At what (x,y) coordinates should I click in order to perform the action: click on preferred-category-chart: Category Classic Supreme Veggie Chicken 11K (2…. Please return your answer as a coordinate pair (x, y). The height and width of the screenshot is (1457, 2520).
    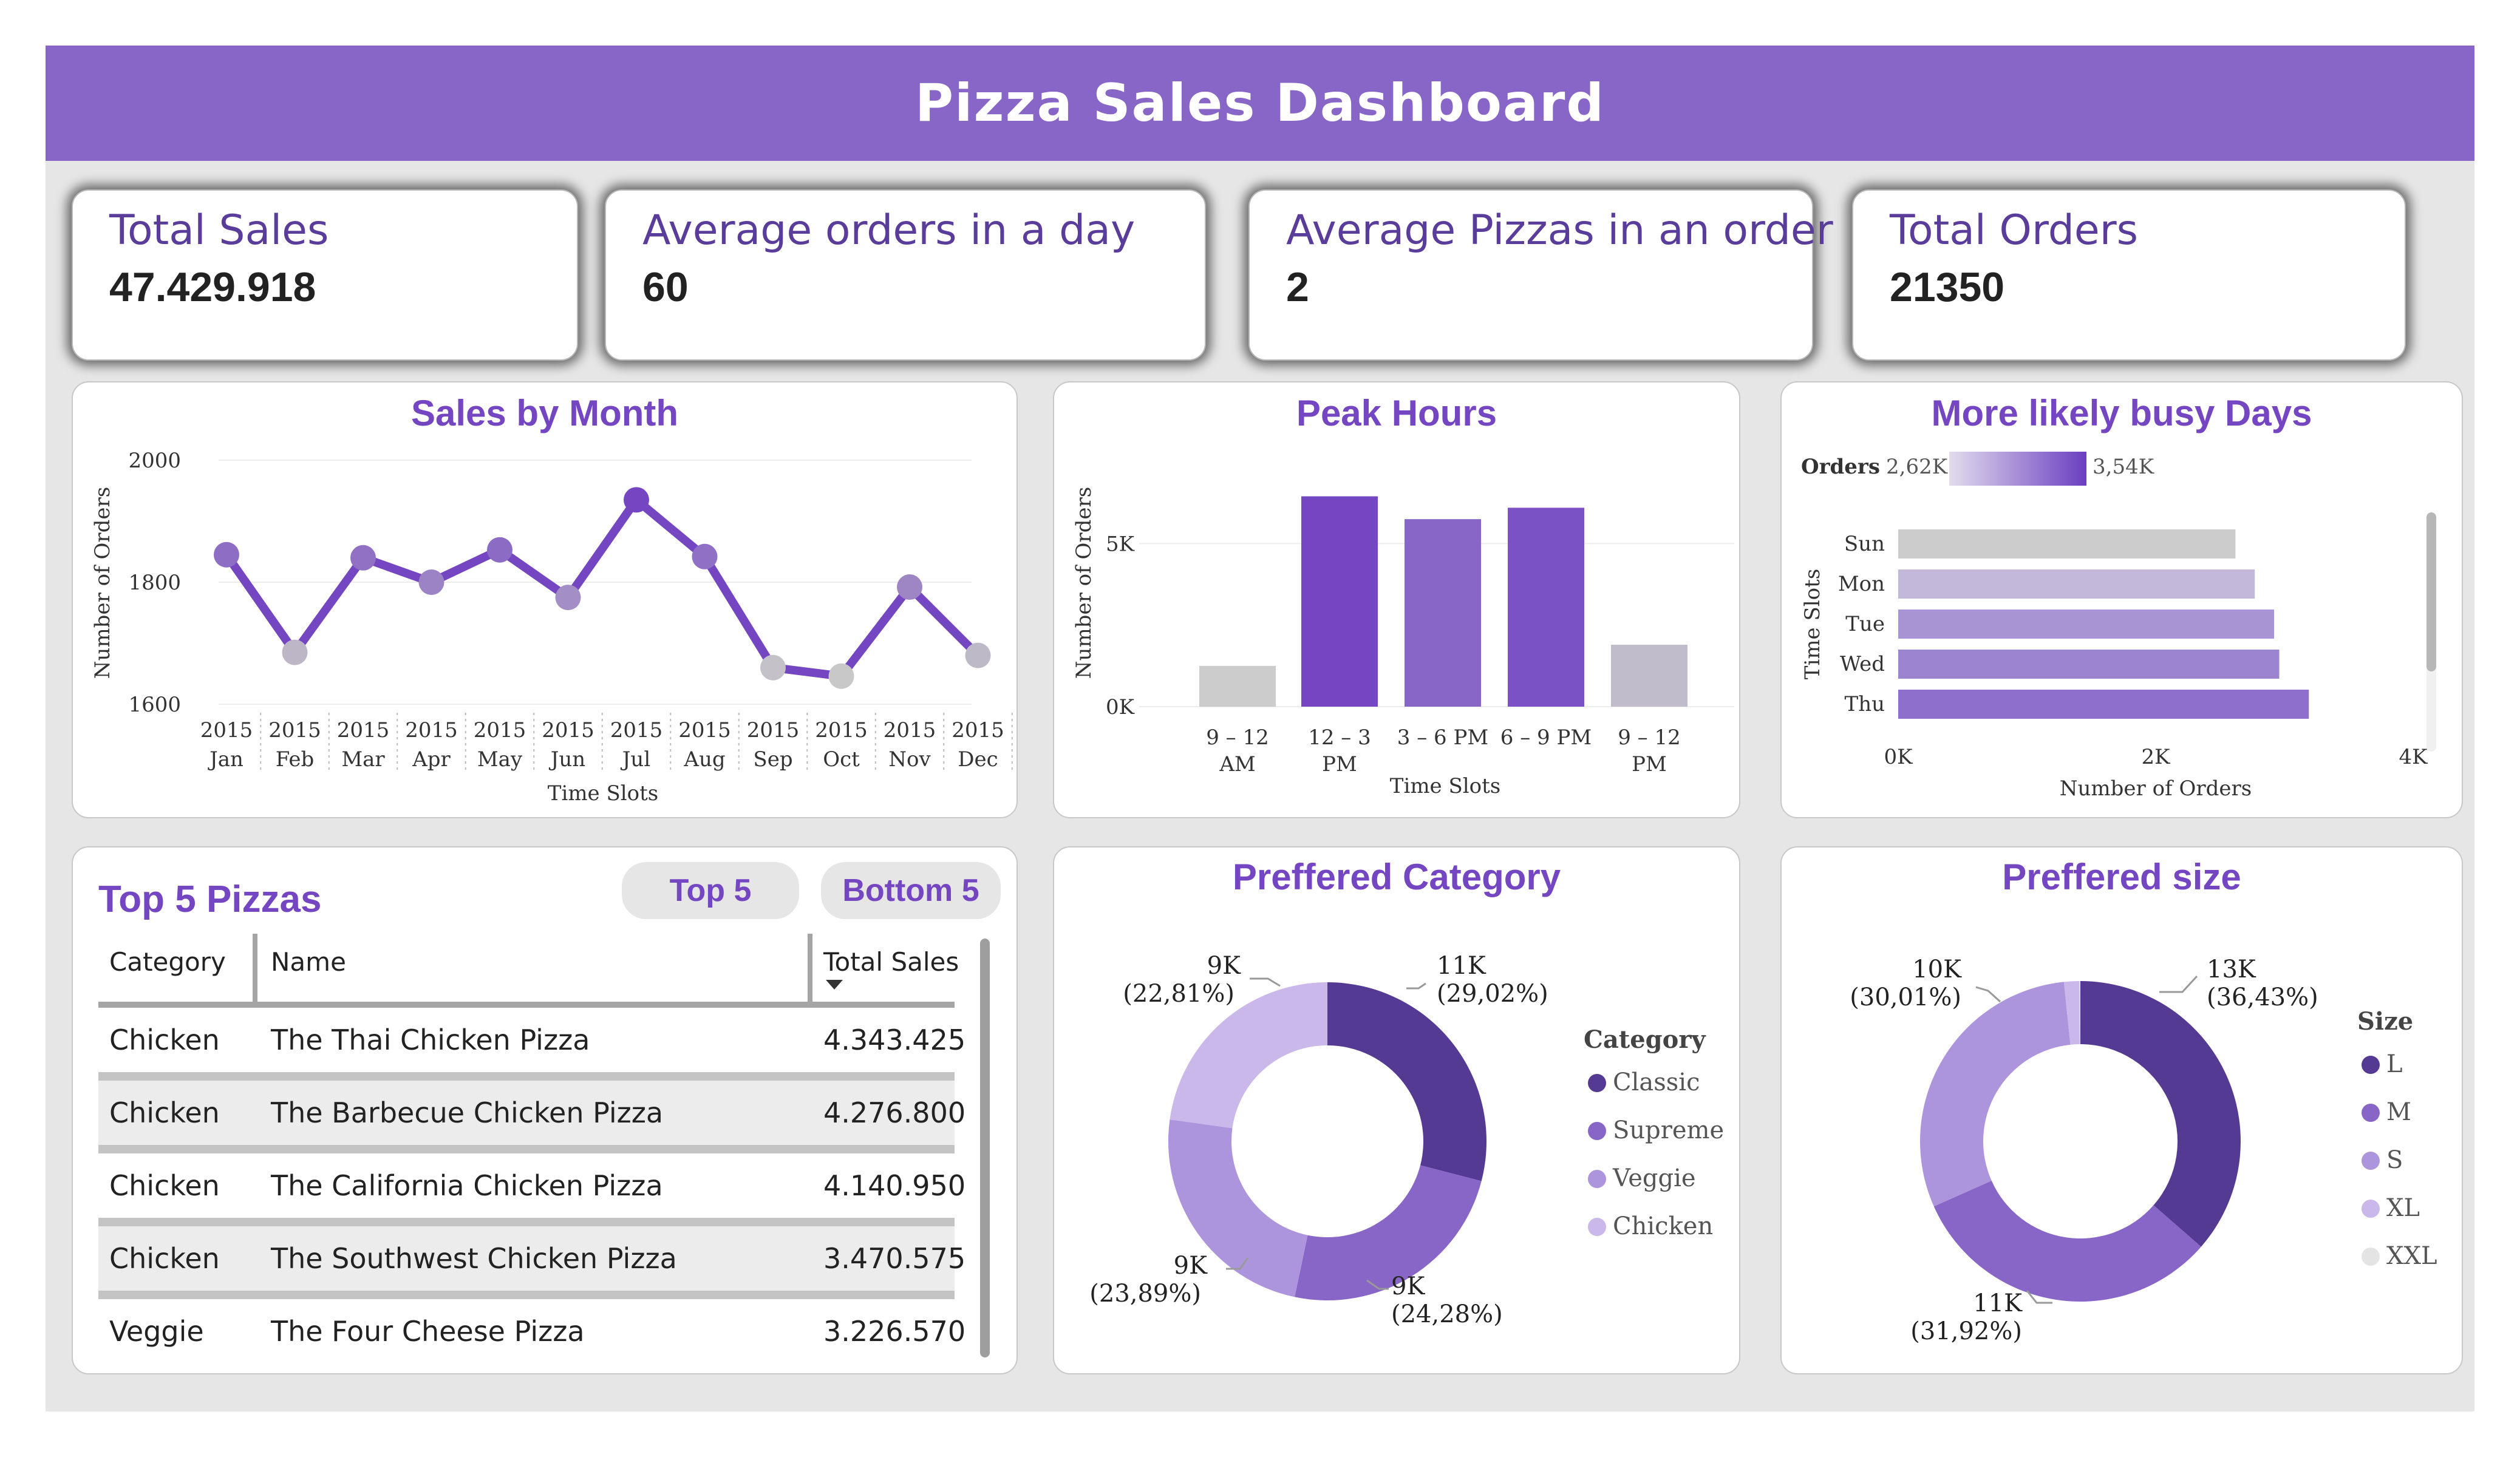
    Looking at the image, I should click on (1406, 1140).